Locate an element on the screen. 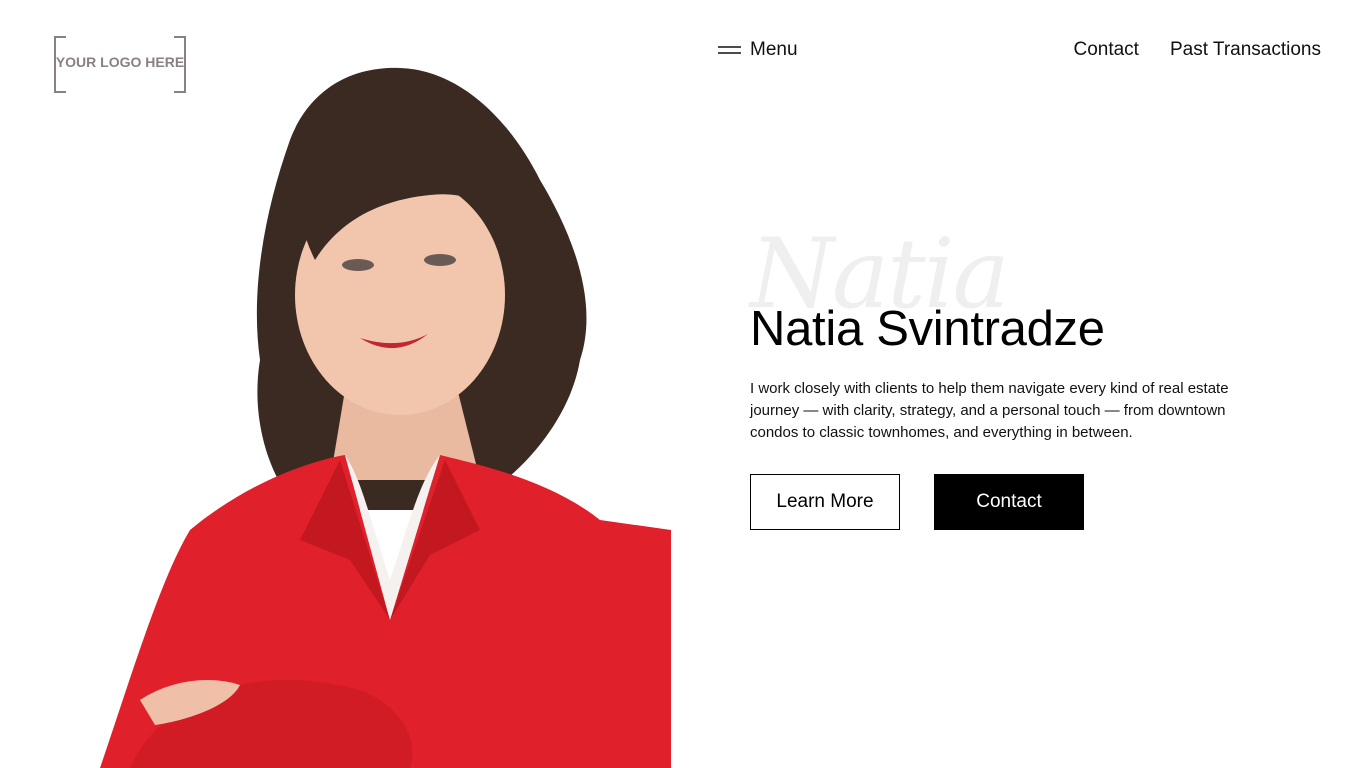 Image resolution: width=1366 pixels, height=768 pixels. top-nav: Contact Past Transactions is located at coordinates (1197, 50).